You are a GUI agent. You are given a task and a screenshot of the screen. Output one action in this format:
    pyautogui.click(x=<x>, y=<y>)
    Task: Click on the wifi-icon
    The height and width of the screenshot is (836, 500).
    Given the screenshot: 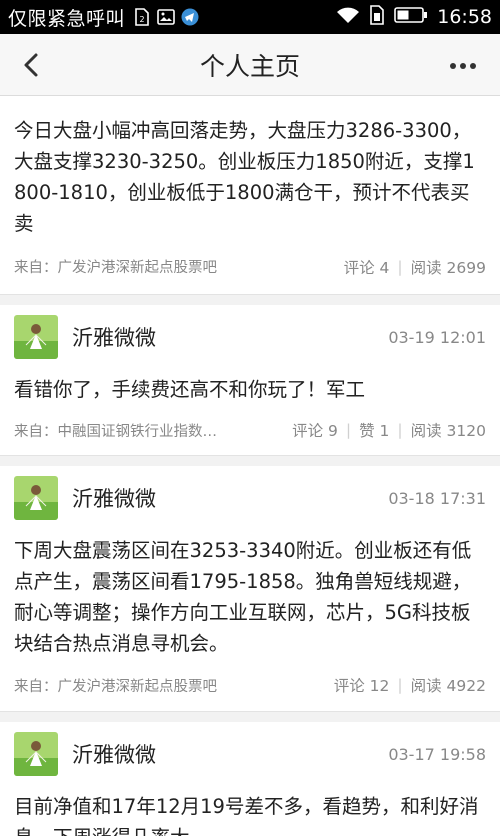 What is the action you would take?
    pyautogui.click(x=348, y=17)
    